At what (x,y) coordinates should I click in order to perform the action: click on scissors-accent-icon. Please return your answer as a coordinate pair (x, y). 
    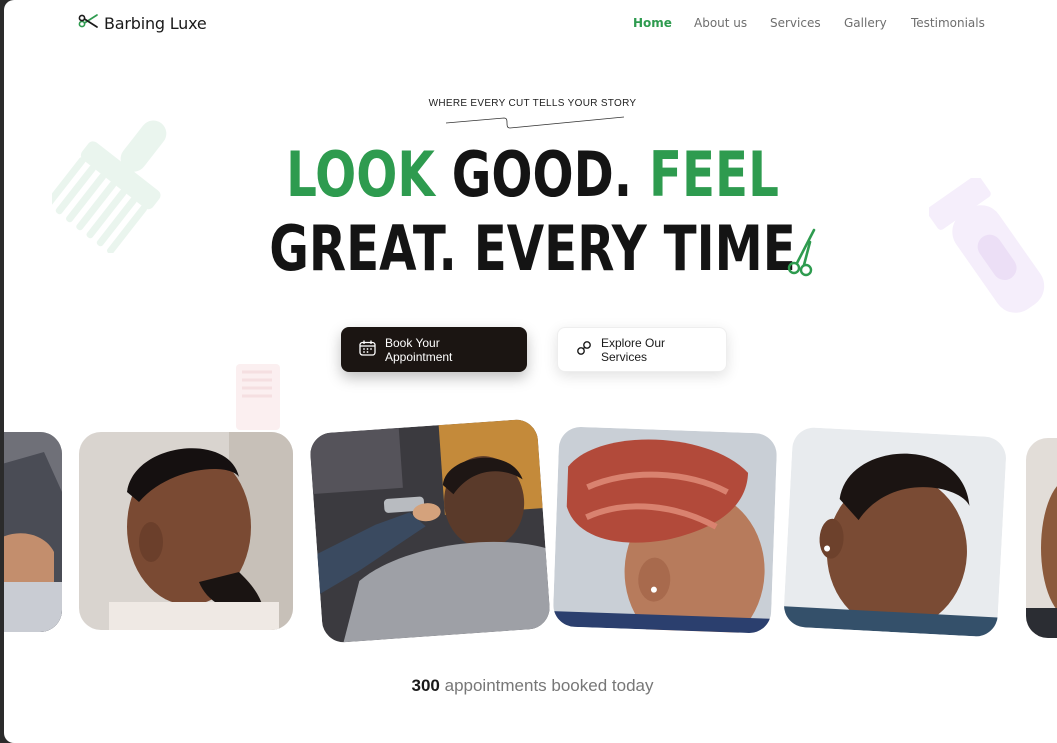
    Looking at the image, I should click on (801, 252).